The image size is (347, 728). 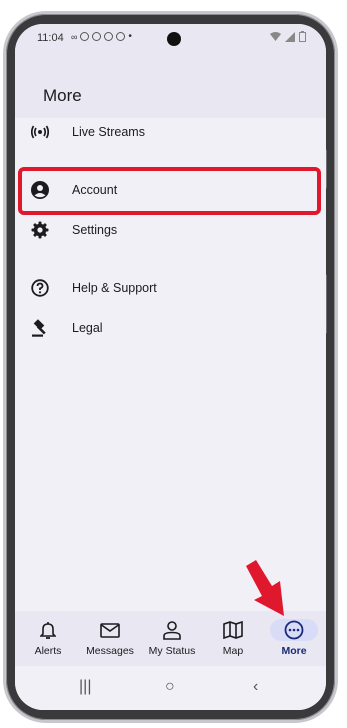 I want to click on menu-label-legal: Legal, so click(x=87, y=328).